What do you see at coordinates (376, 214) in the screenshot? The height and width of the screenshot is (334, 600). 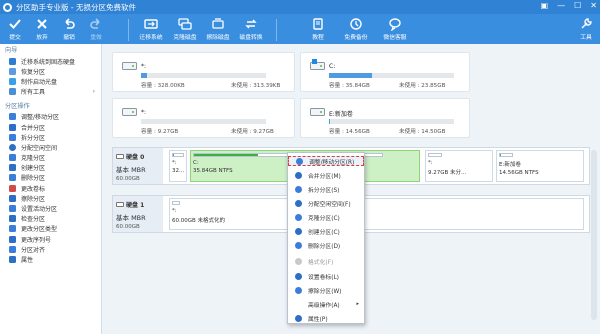 I see `partition-block: *: 60.00GB 未格式化的` at bounding box center [376, 214].